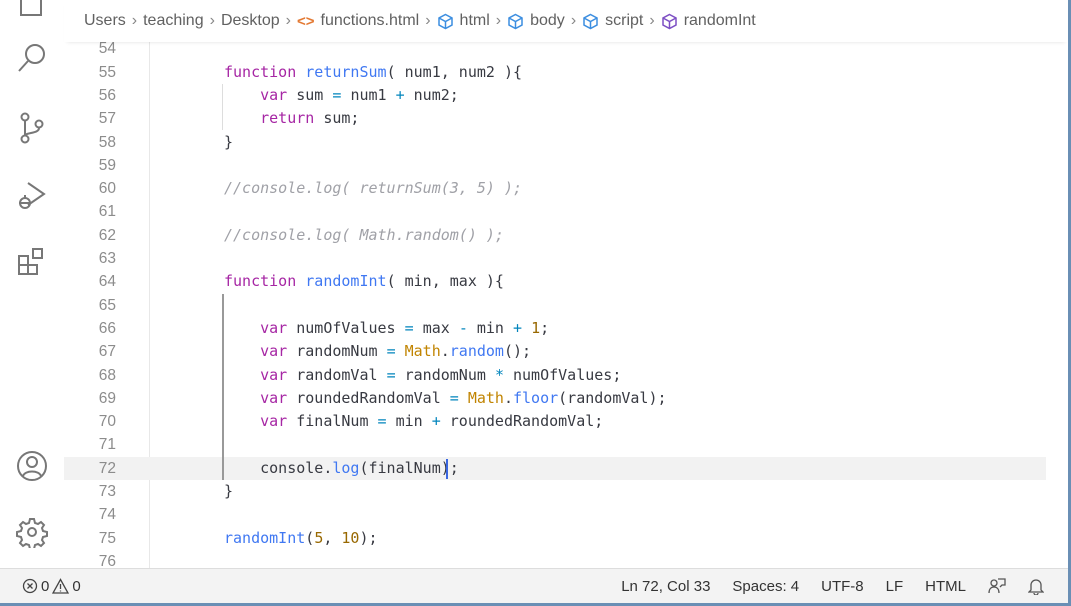 The height and width of the screenshot is (606, 1071). I want to click on code-text: var finalNum = min + roundedRandomVal;, so click(413, 421).